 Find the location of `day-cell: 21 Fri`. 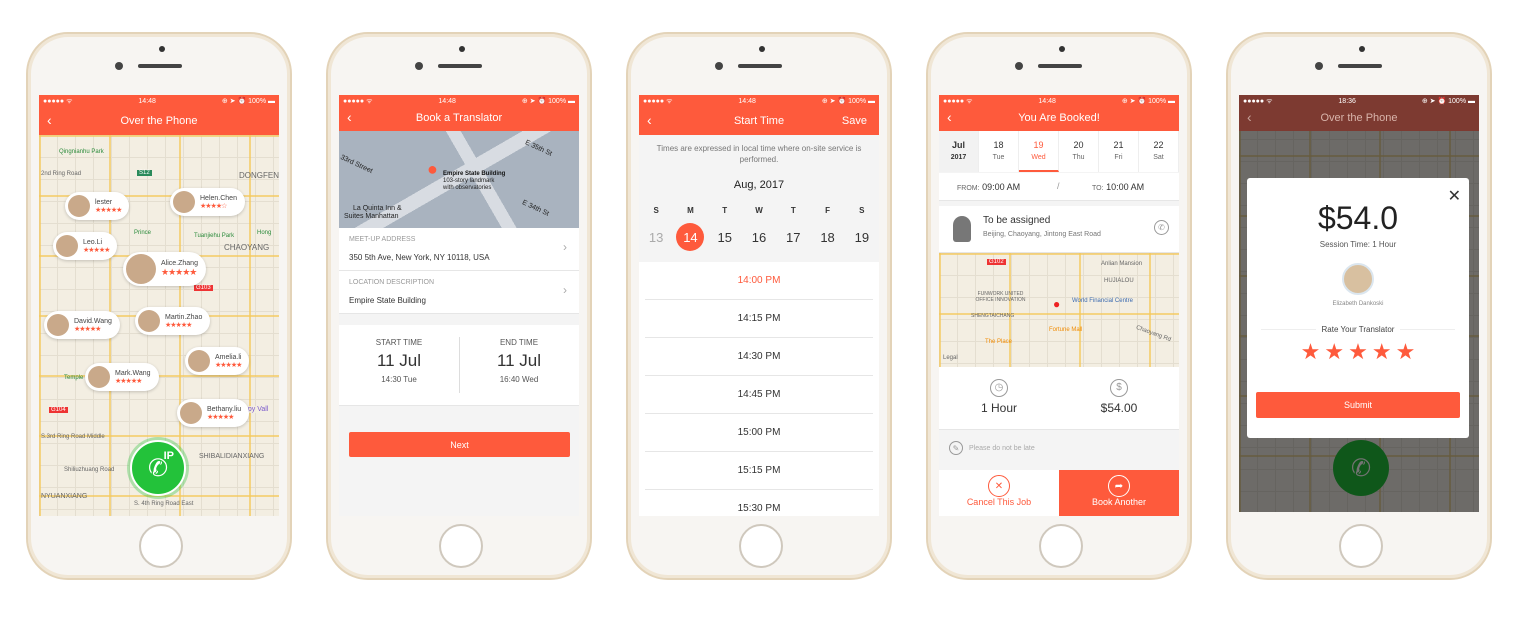

day-cell: 21 Fri is located at coordinates (1119, 151).